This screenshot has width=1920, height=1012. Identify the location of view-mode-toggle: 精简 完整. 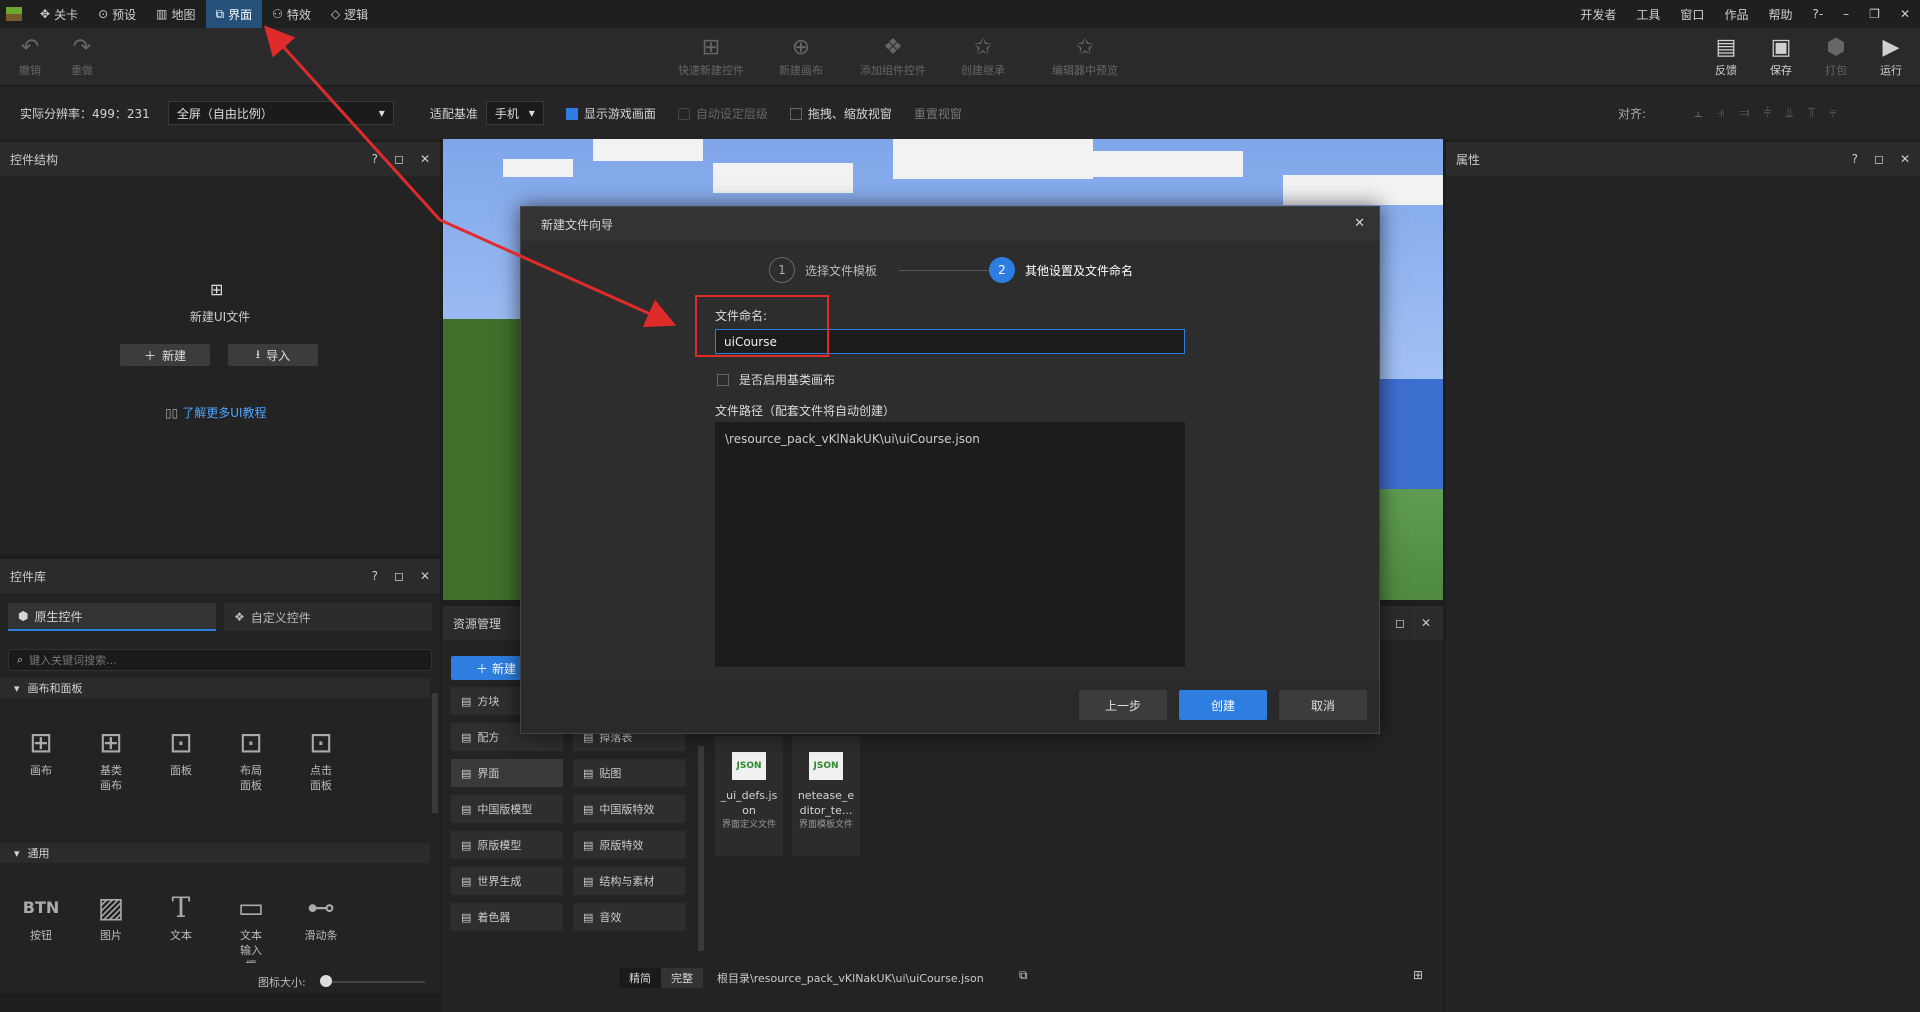
(661, 978).